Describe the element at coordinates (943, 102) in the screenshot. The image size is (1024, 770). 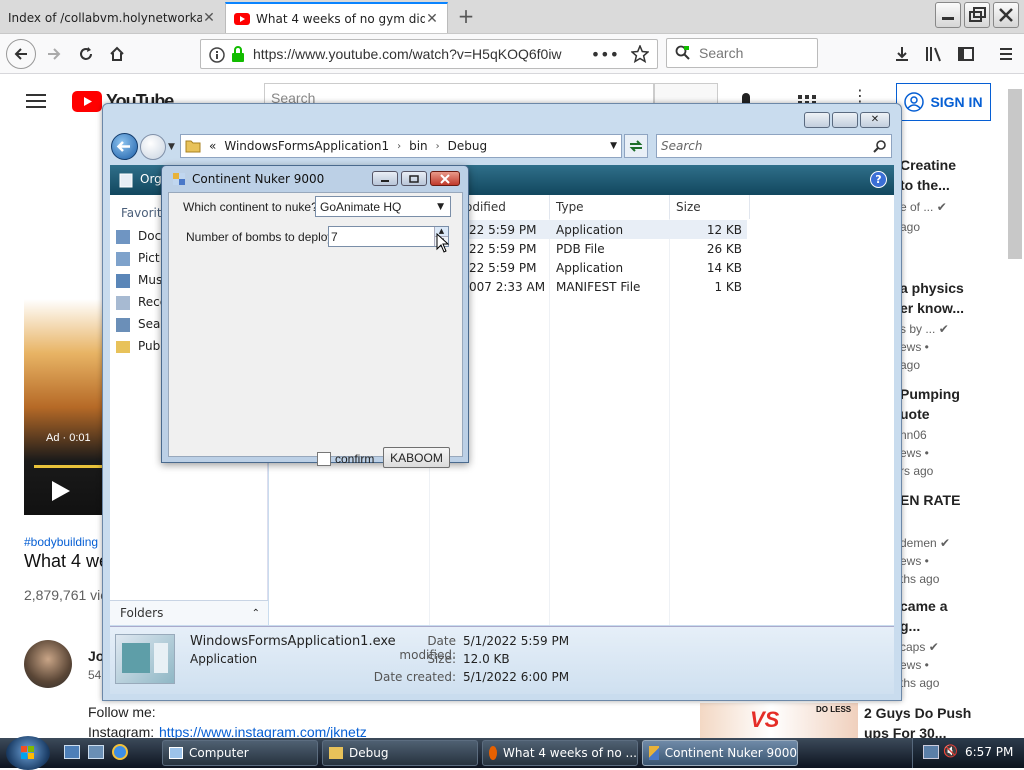
I see `sign-in-button: SIGN IN` at that location.